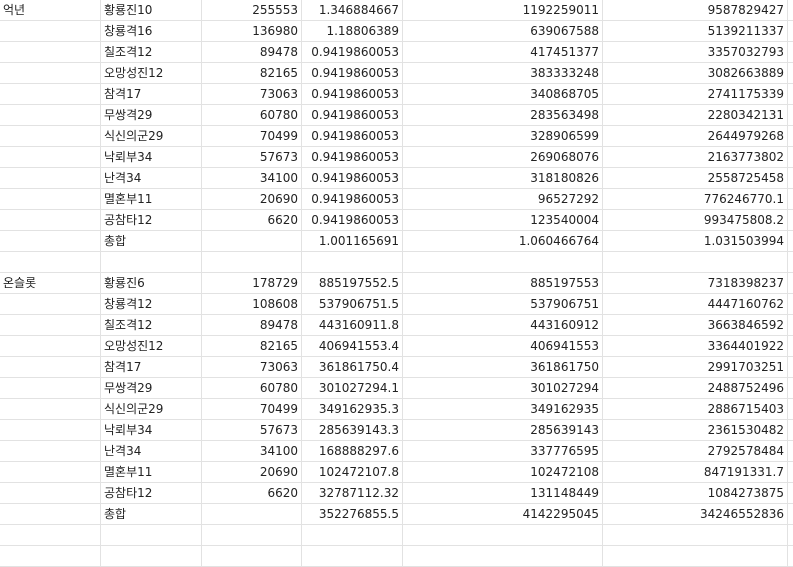  I want to click on value-a-cell: 70499, so click(252, 136).